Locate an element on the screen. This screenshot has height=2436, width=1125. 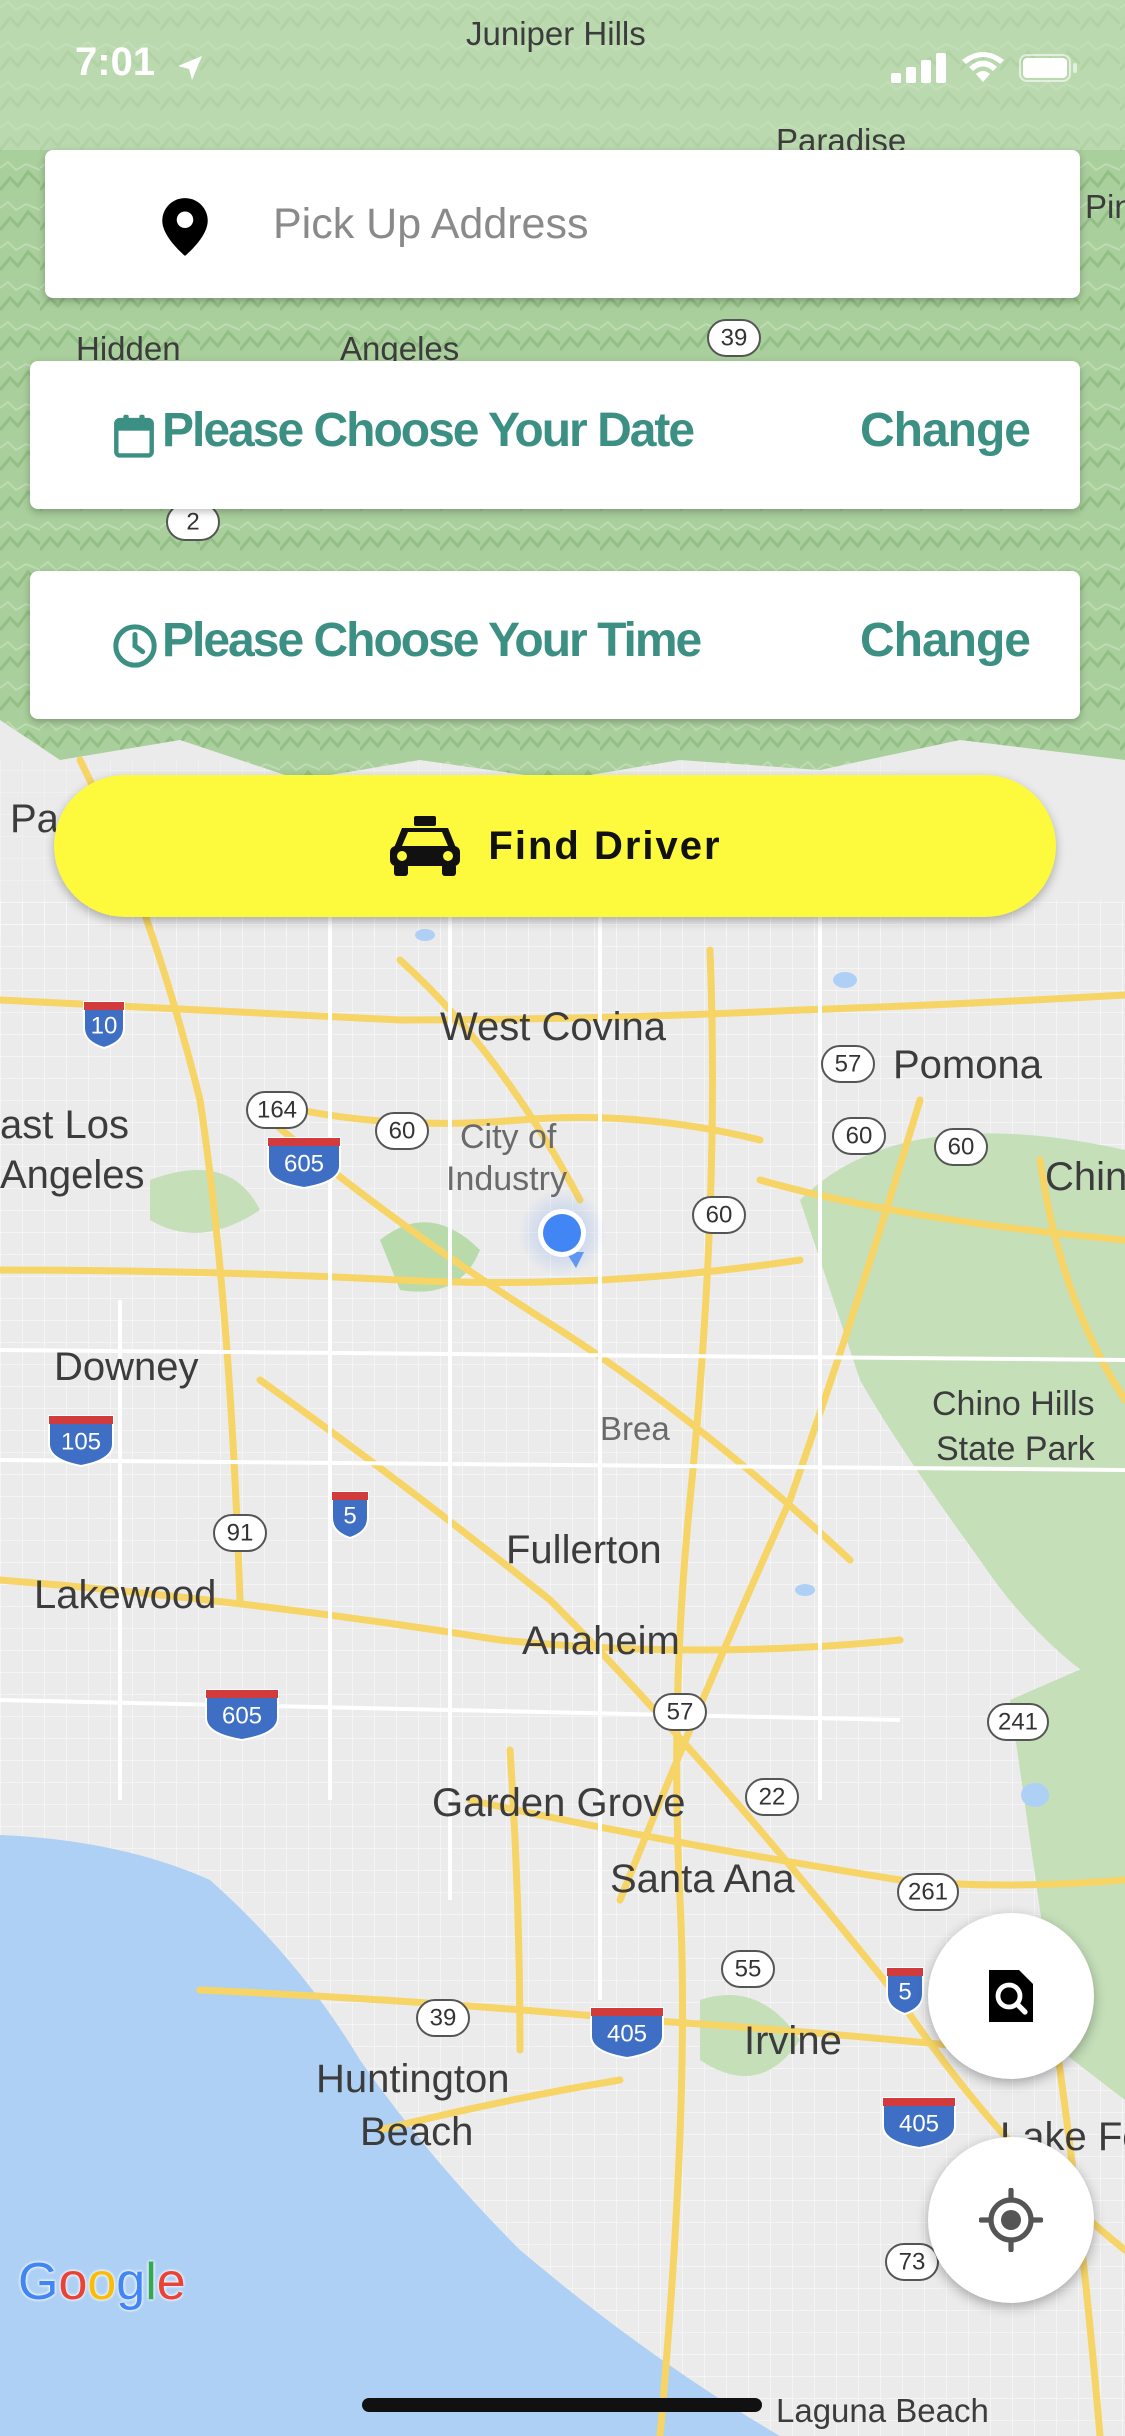
map-label-east-los-2: Angeles is located at coordinates (72, 1175).